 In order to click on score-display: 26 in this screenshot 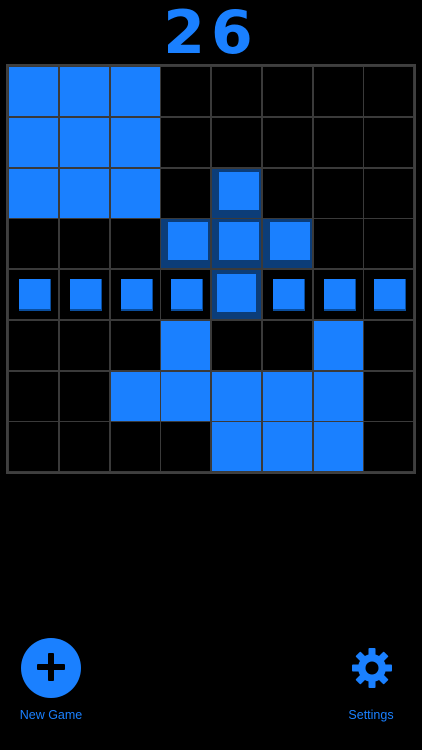, I will do `click(211, 34)`.